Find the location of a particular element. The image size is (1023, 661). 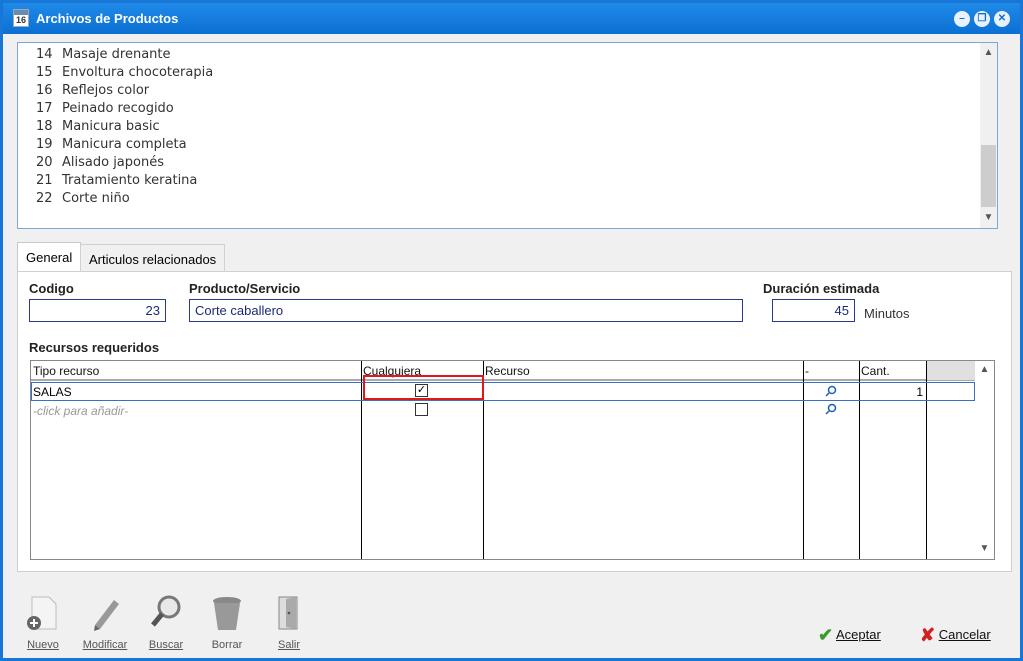

duracion-field: 45 is located at coordinates (813, 310).